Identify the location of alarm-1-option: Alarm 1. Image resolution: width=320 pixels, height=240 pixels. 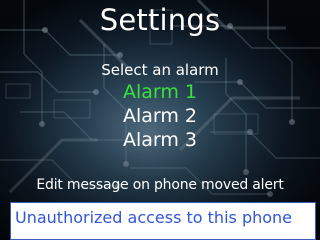
(160, 92).